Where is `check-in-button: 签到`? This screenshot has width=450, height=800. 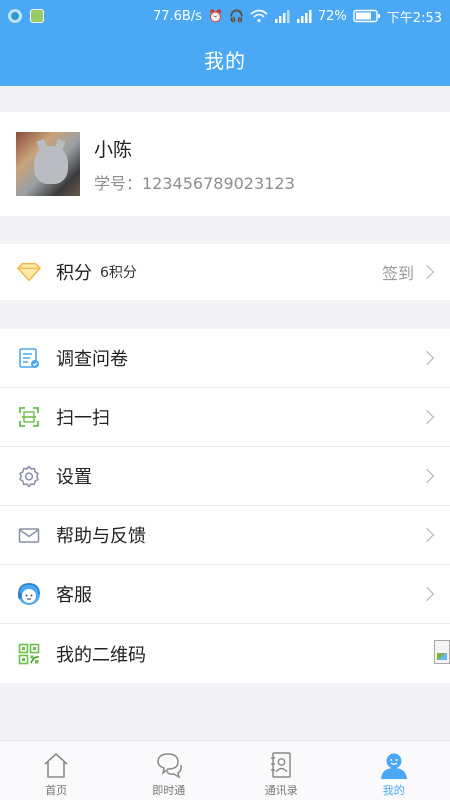 check-in-button: 签到 is located at coordinates (398, 272).